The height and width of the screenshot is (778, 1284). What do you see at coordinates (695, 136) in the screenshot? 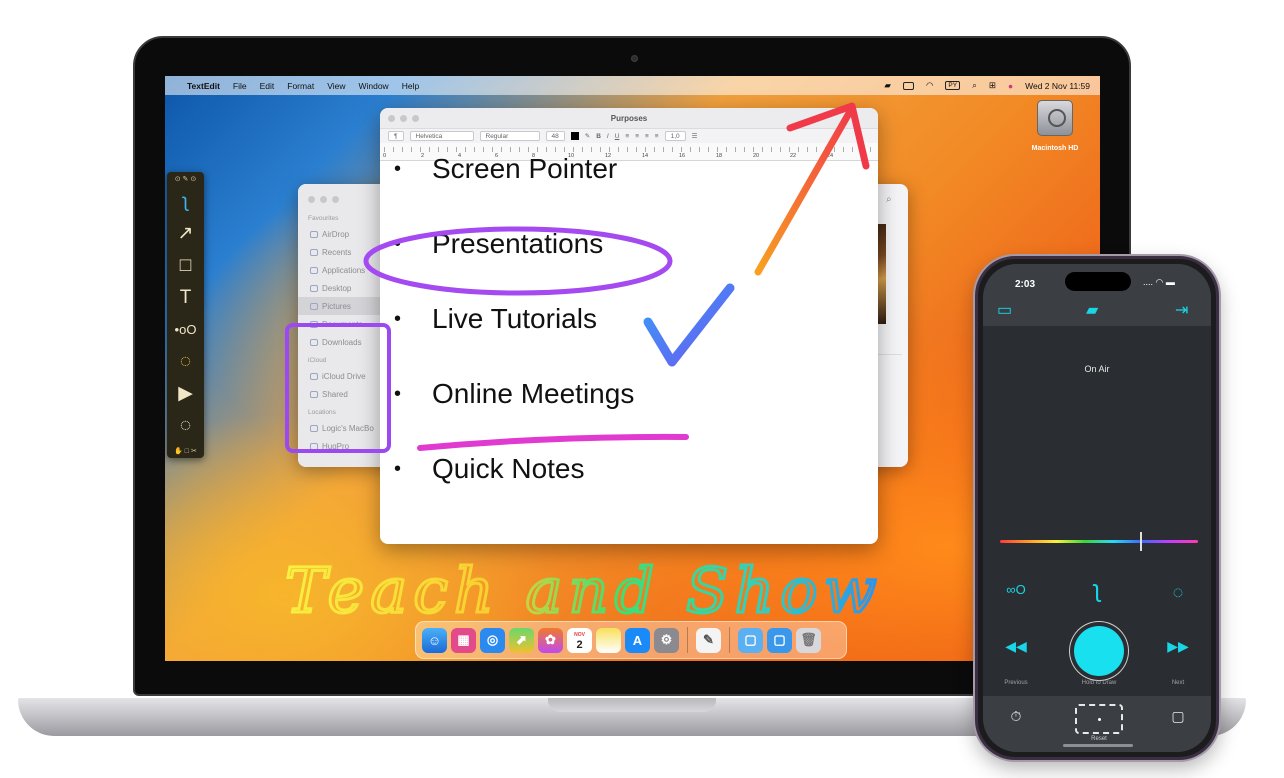
I see `list-style-icon: ☰` at bounding box center [695, 136].